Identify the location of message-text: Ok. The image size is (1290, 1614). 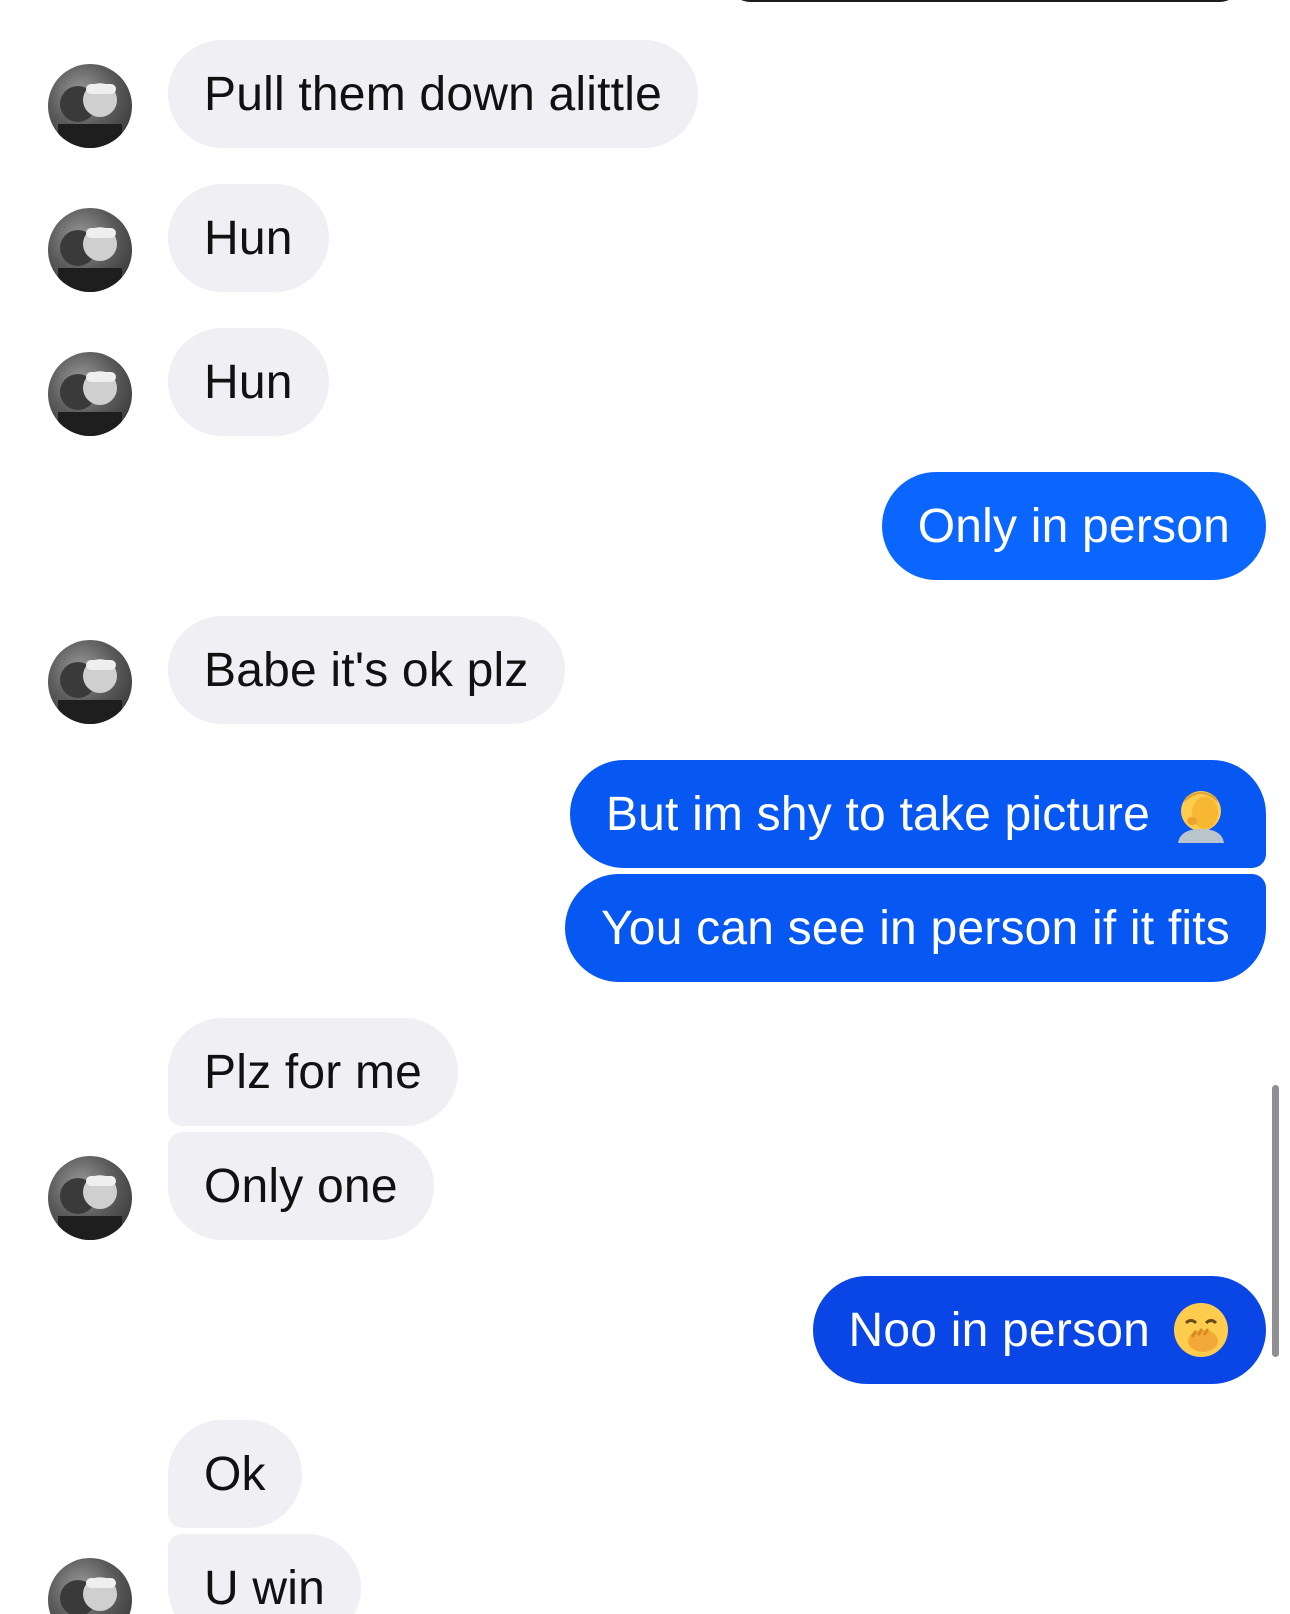
(235, 1474).